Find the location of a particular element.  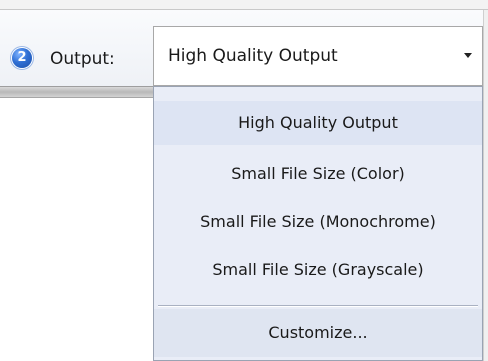

output-combobox: High Quality Output is located at coordinates (318, 56).